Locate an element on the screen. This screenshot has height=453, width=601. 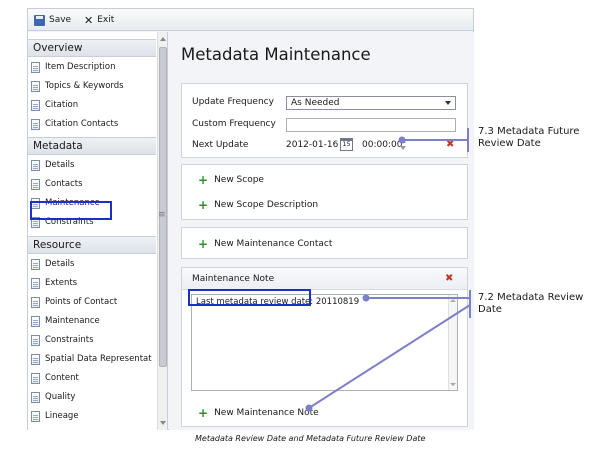
note-header: Maintenance Note ✖ is located at coordinates (324, 279).